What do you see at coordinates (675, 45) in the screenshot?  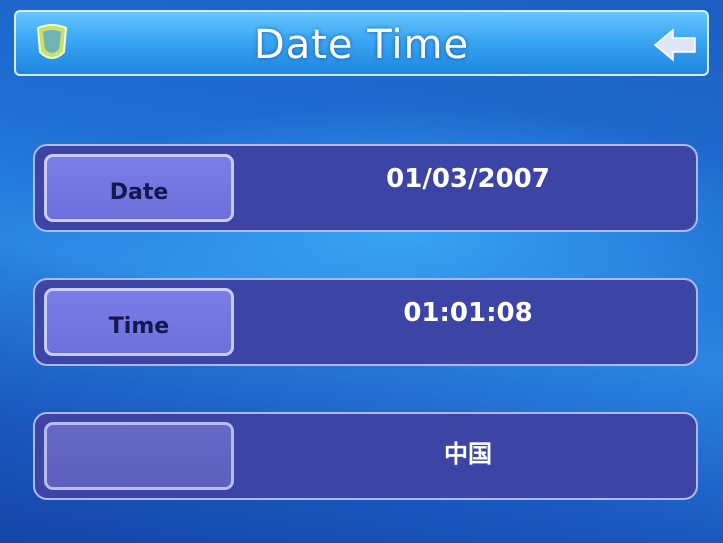 I see `back-arrow-icon` at bounding box center [675, 45].